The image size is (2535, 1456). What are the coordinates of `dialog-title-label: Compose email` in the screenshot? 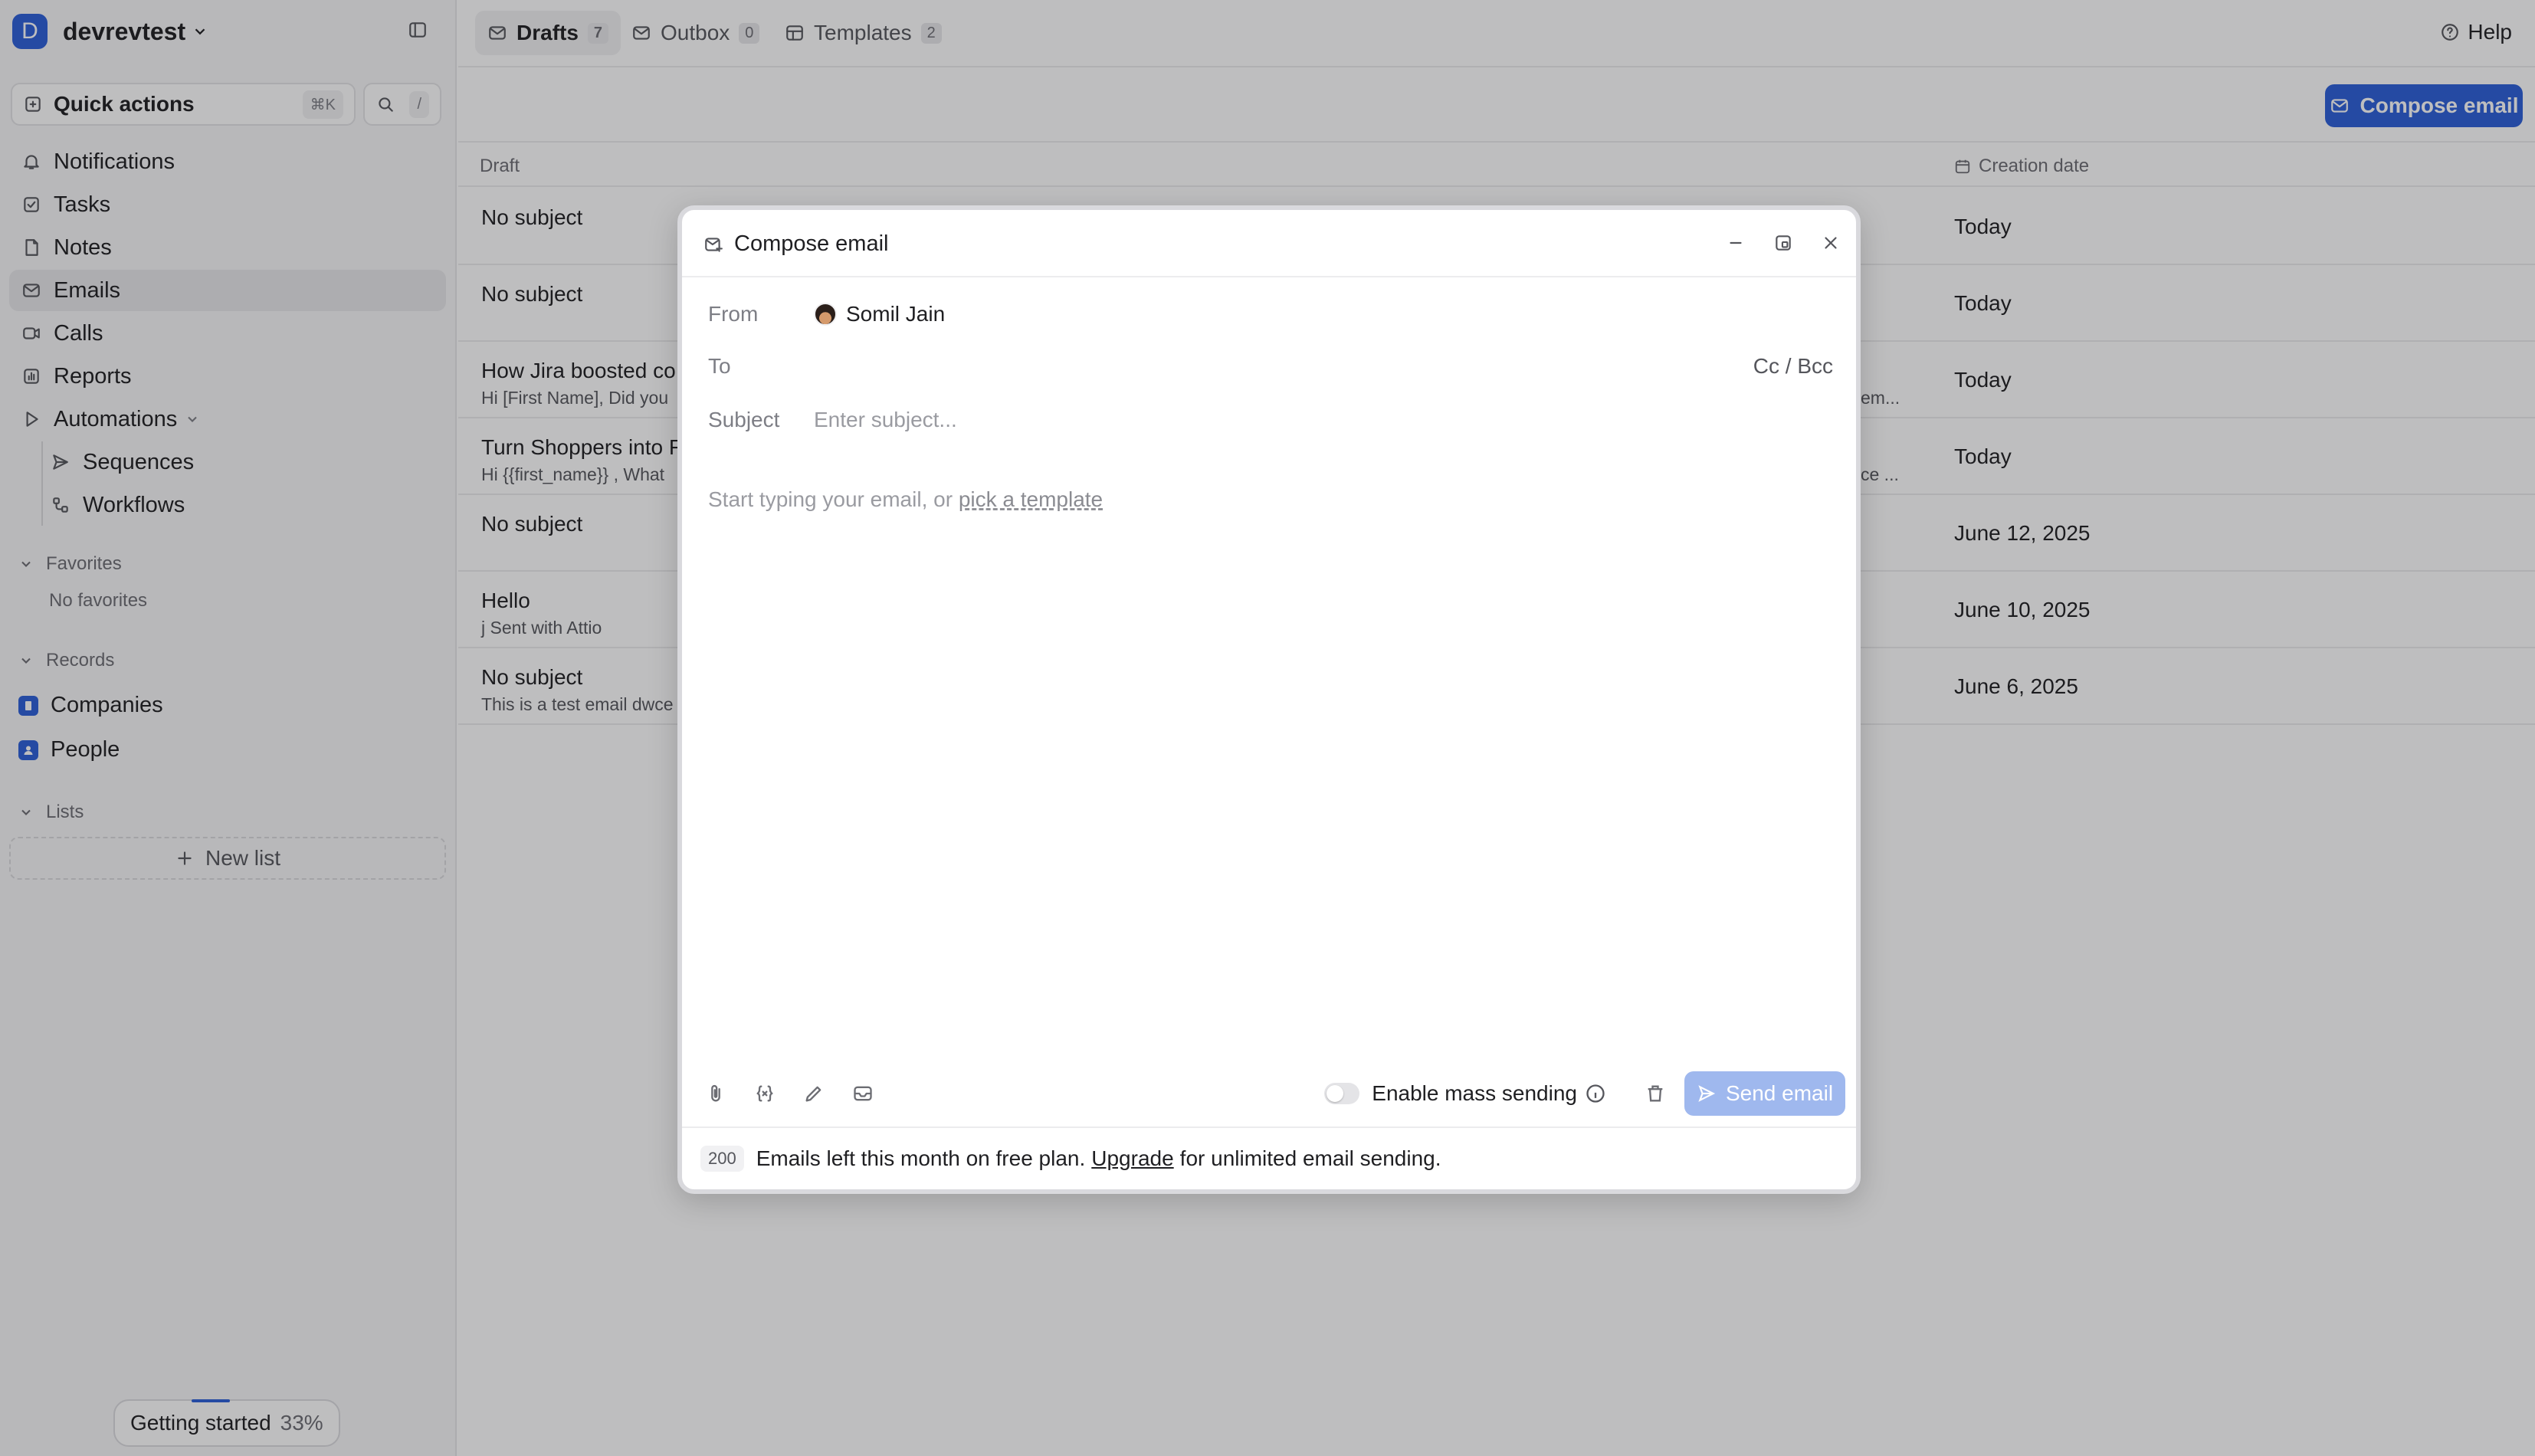 It's located at (811, 243).